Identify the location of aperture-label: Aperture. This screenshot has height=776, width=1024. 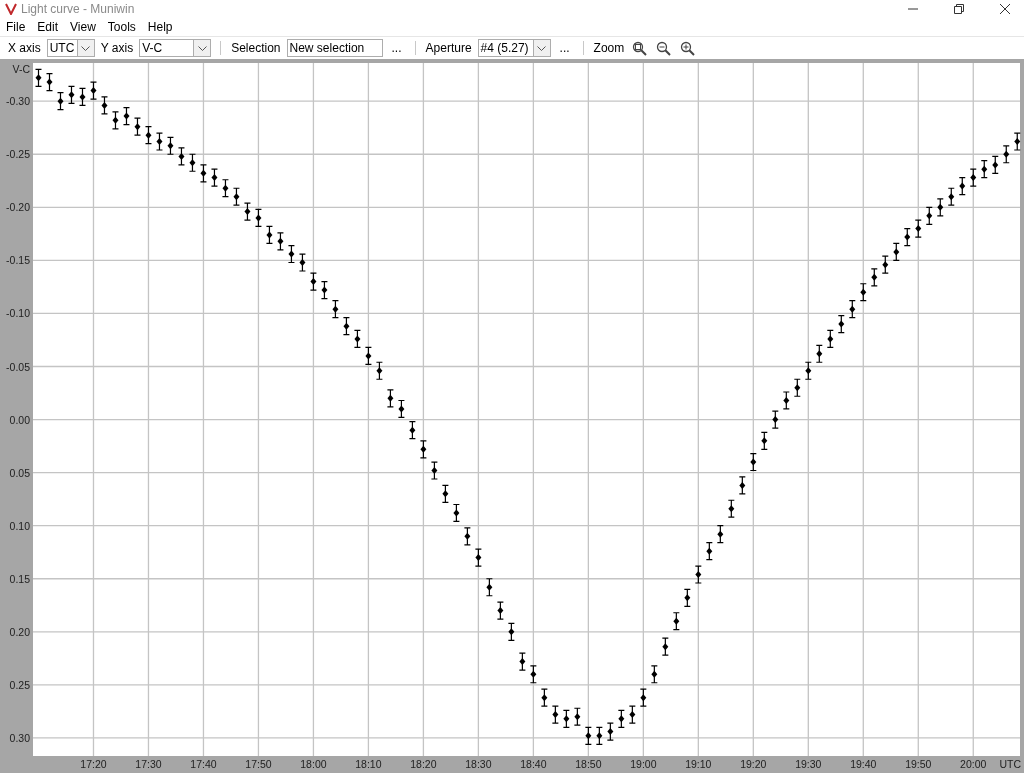
(448, 48).